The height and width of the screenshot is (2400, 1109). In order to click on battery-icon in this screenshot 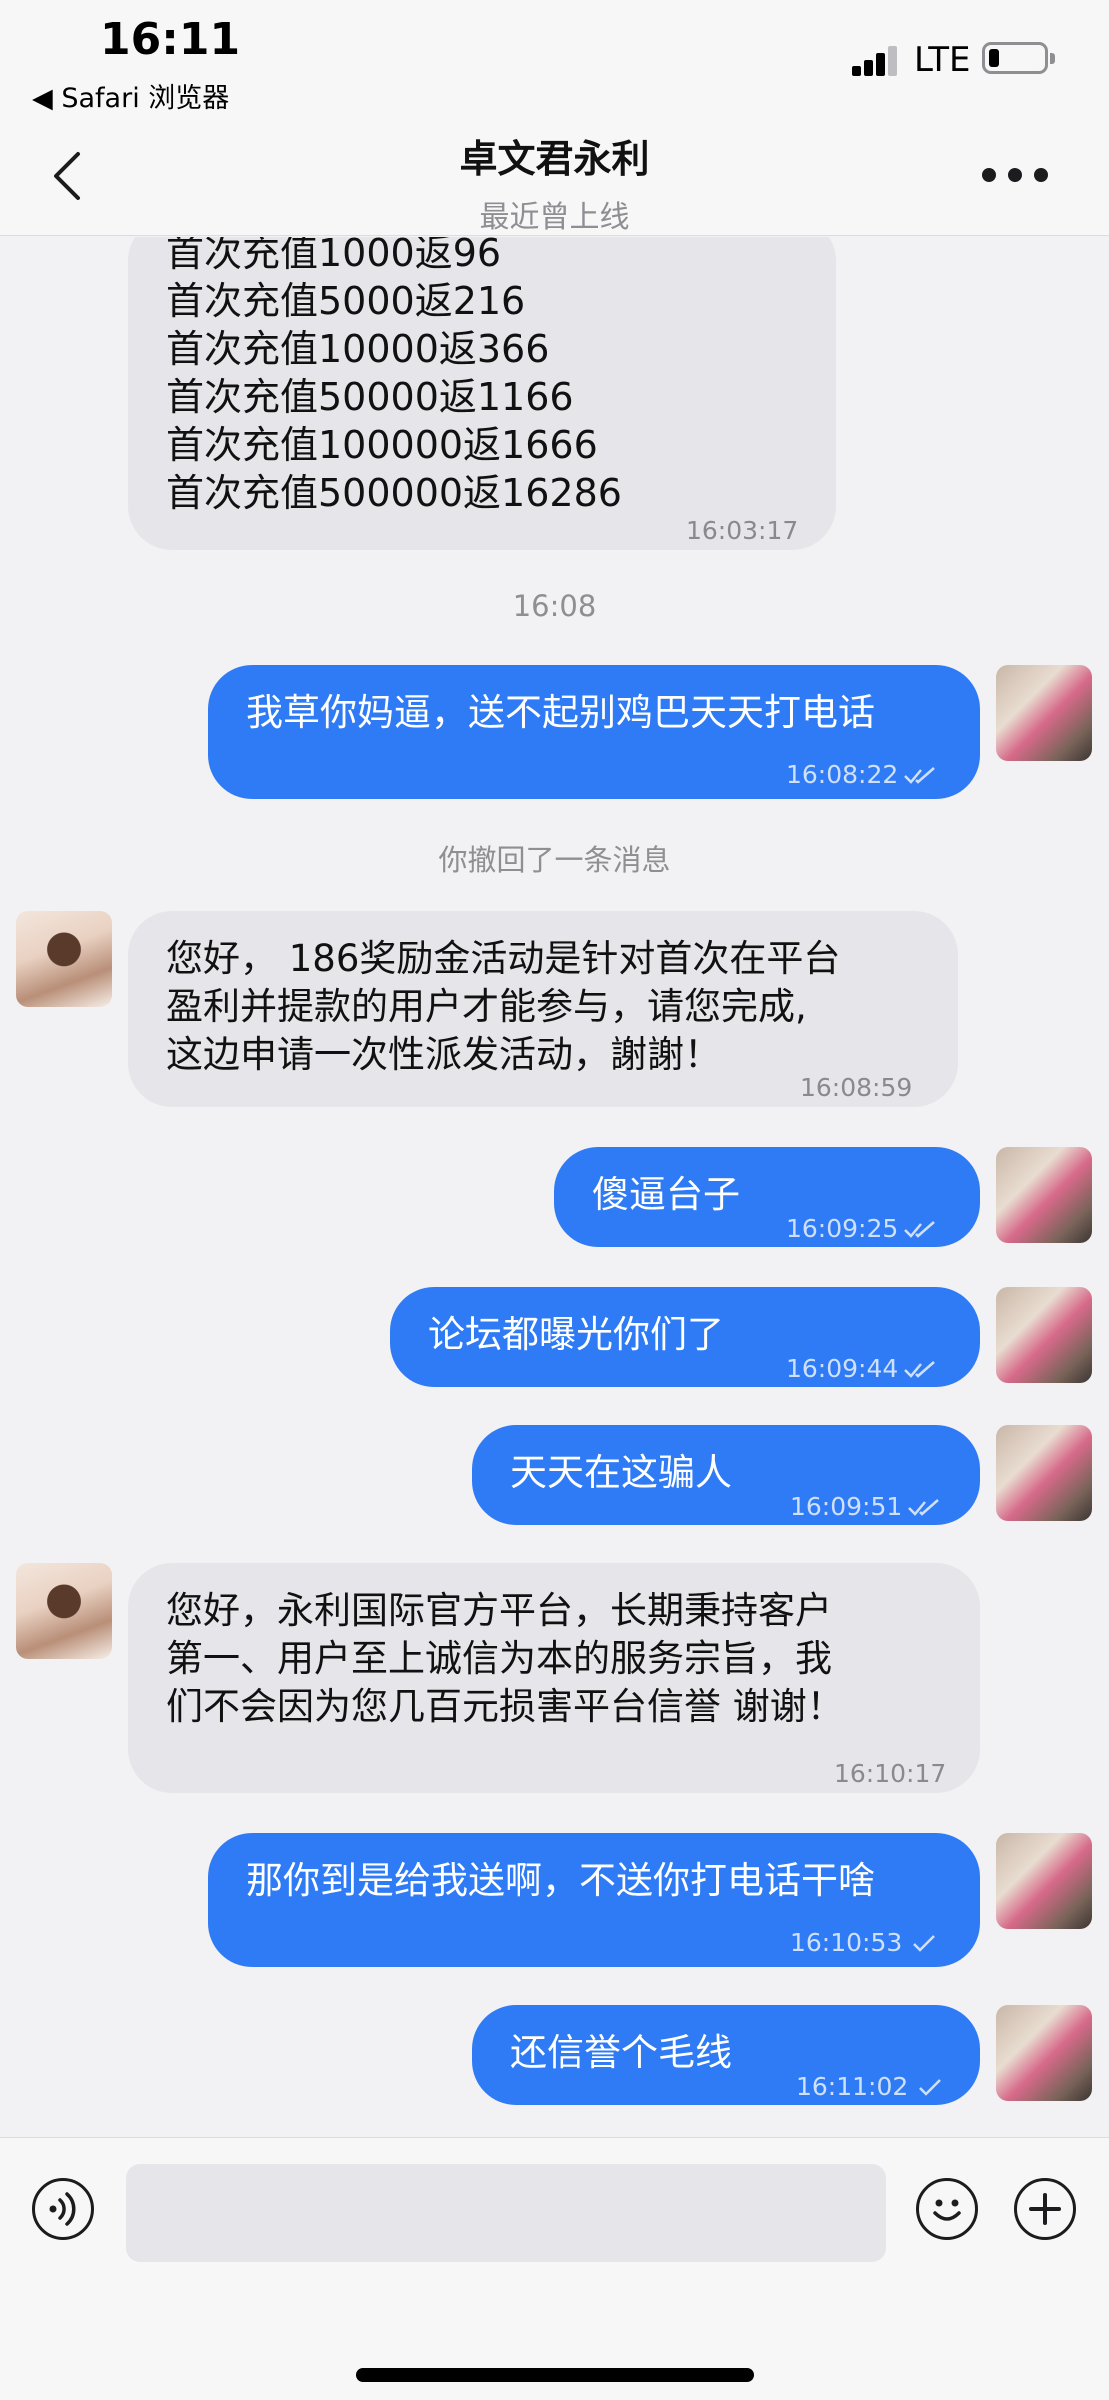, I will do `click(1018, 58)`.